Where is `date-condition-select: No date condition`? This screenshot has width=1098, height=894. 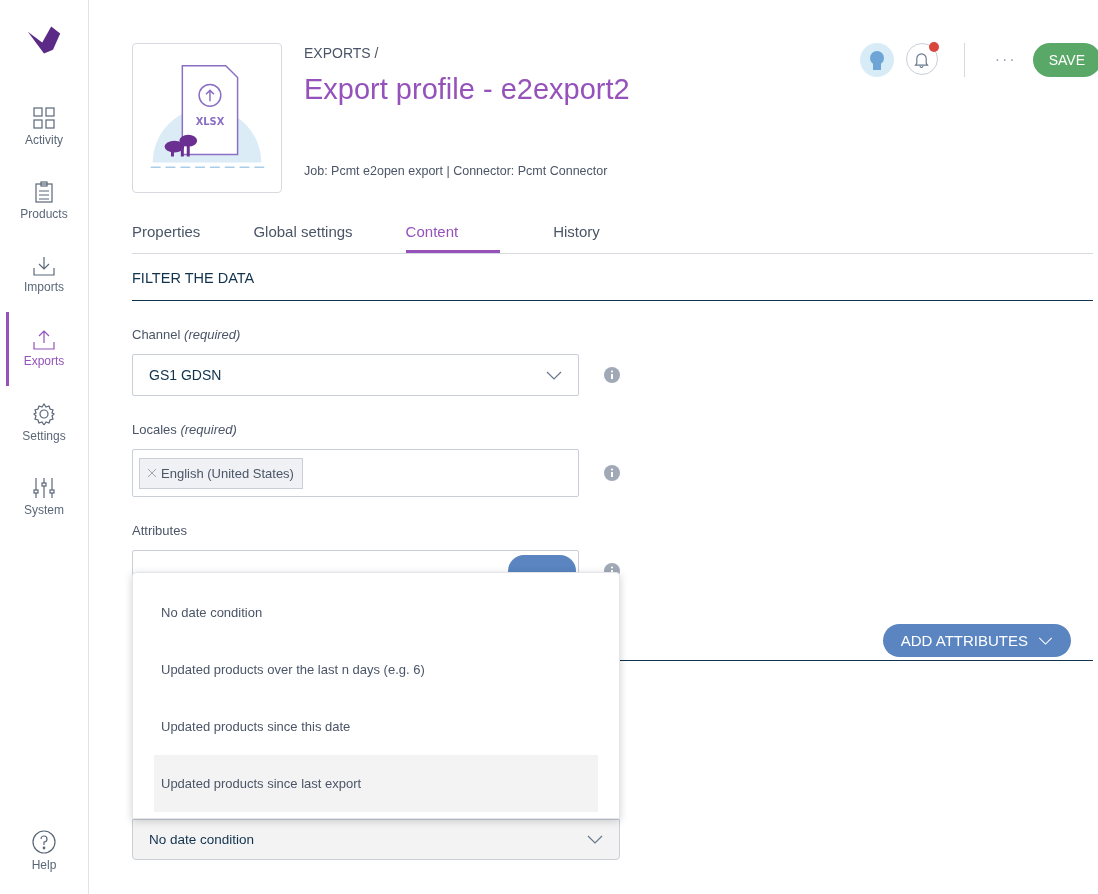 date-condition-select: No date condition is located at coordinates (376, 839).